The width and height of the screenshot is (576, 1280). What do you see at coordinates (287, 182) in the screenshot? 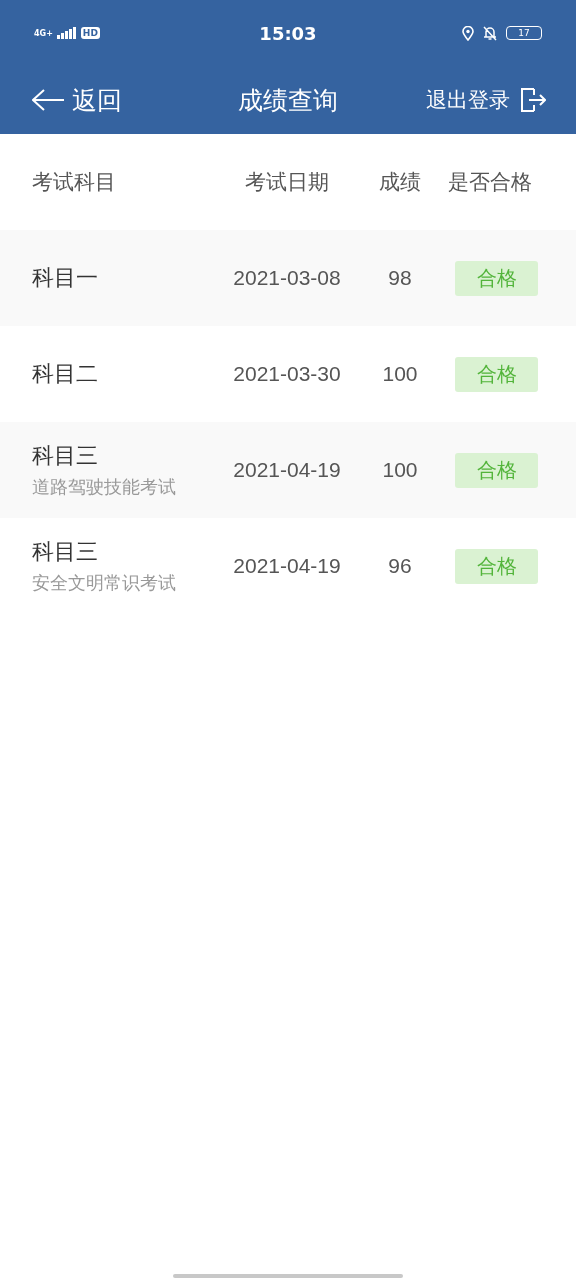
I see `column-header: 考试日期` at bounding box center [287, 182].